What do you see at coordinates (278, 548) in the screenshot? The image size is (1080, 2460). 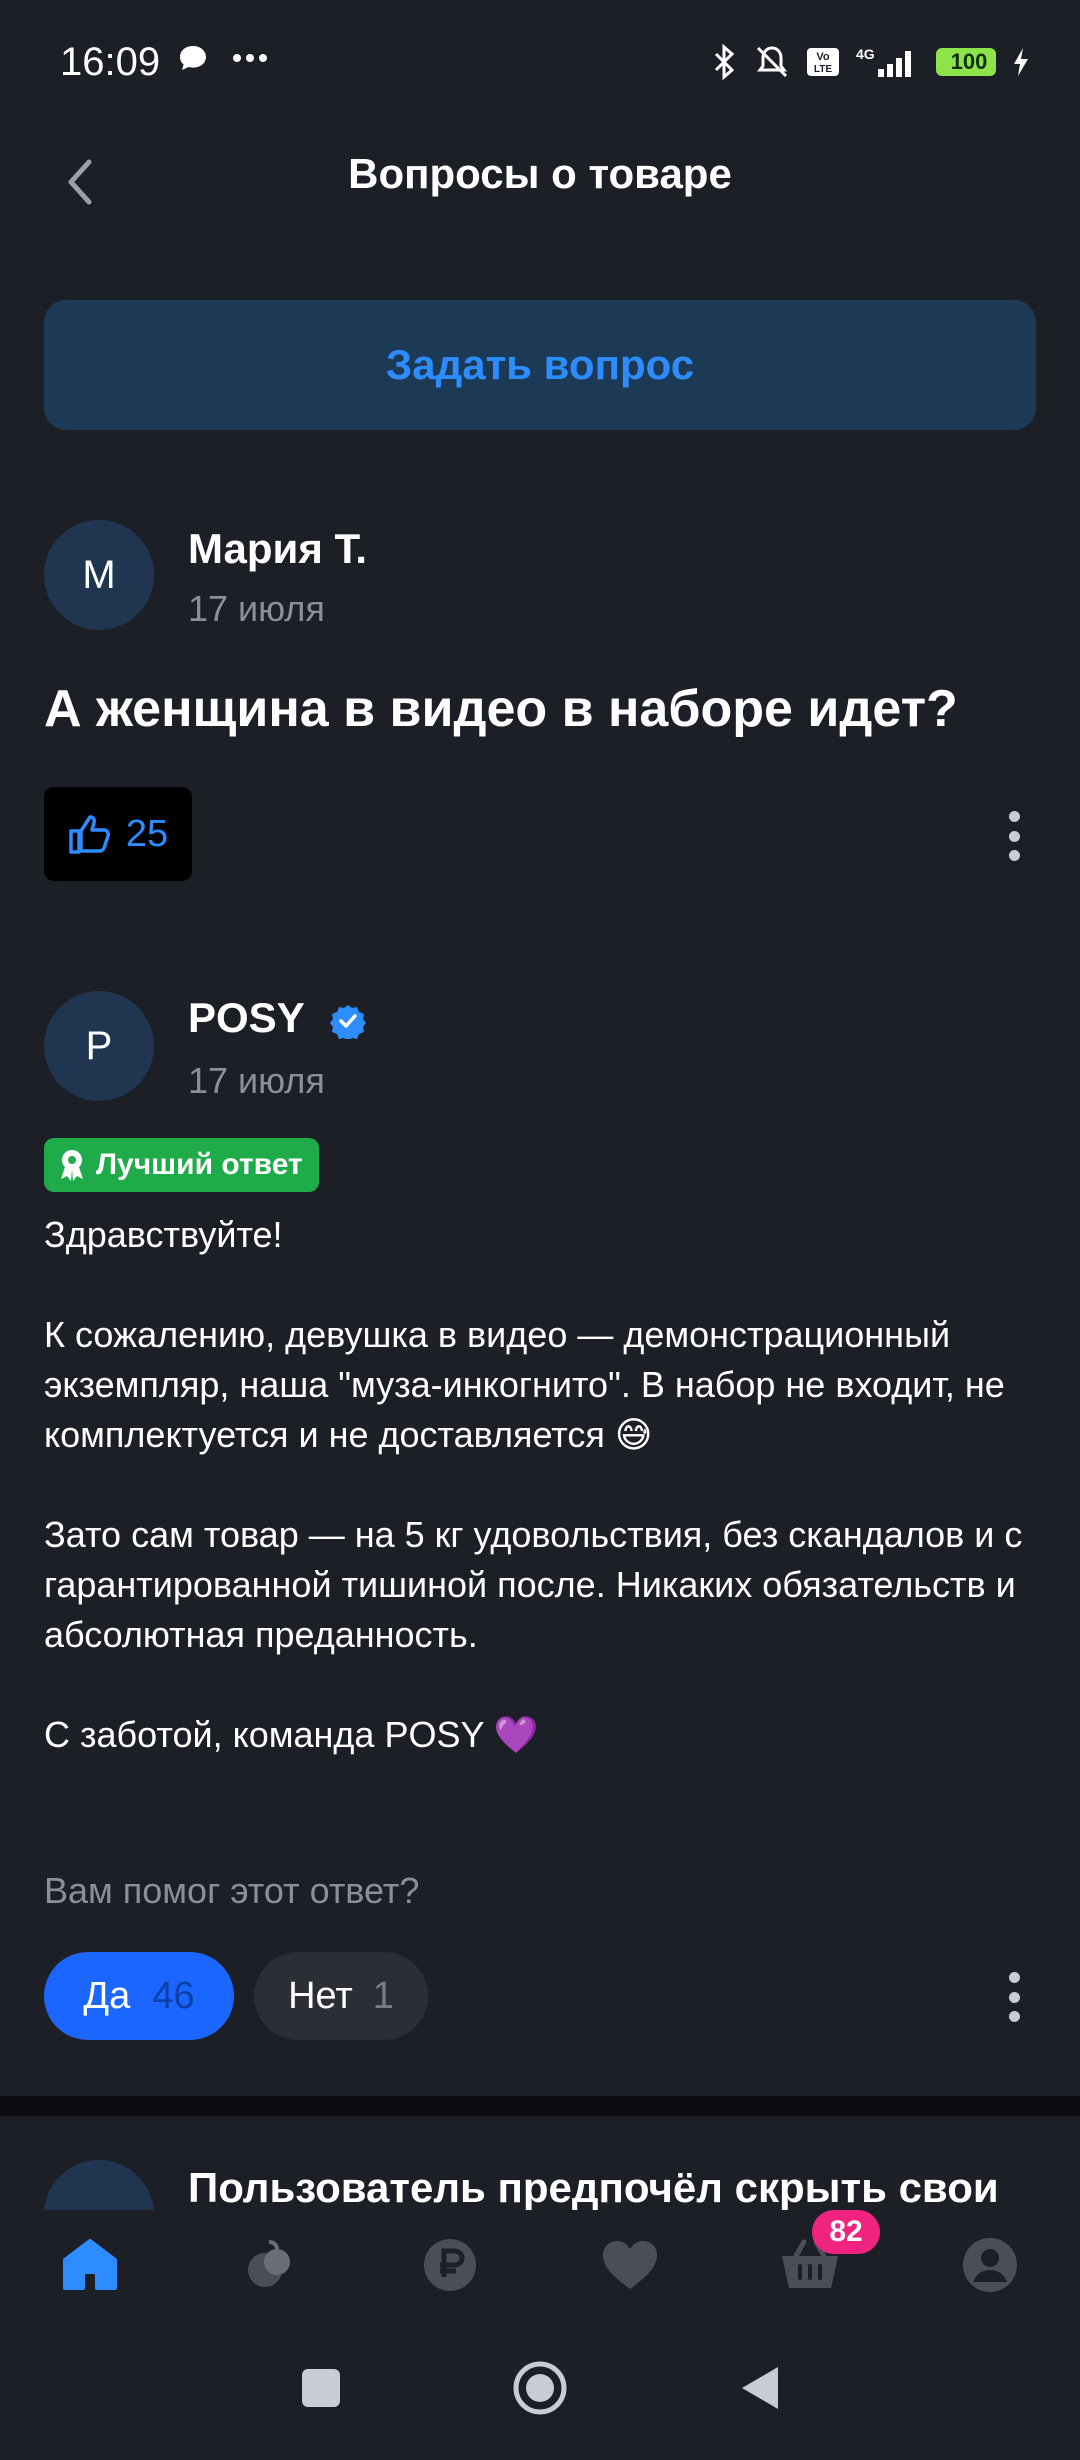 I see `question-author: Мария Т.` at bounding box center [278, 548].